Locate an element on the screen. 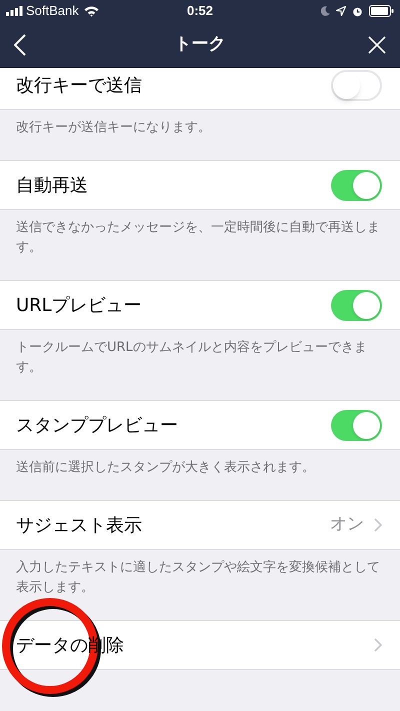 The width and height of the screenshot is (400, 711). back-chevron-icon is located at coordinates (20, 45).